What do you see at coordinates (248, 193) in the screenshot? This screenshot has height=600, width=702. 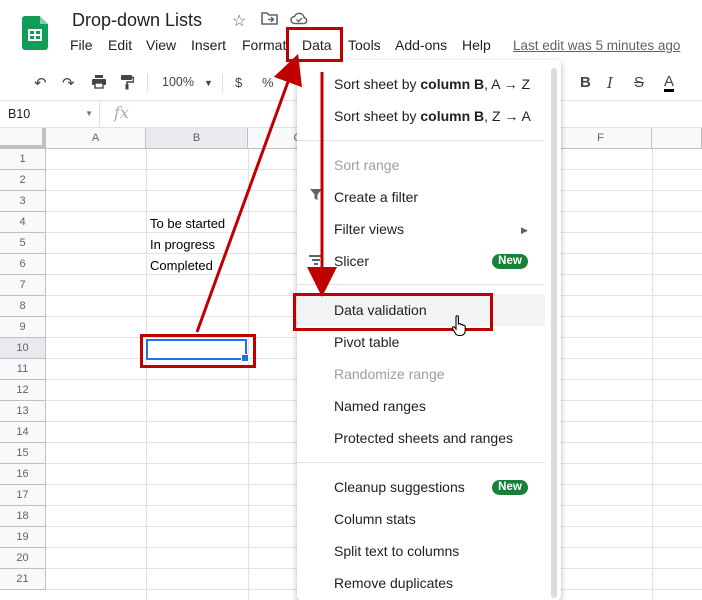 I see `arrow-cell-to-data-menu` at bounding box center [248, 193].